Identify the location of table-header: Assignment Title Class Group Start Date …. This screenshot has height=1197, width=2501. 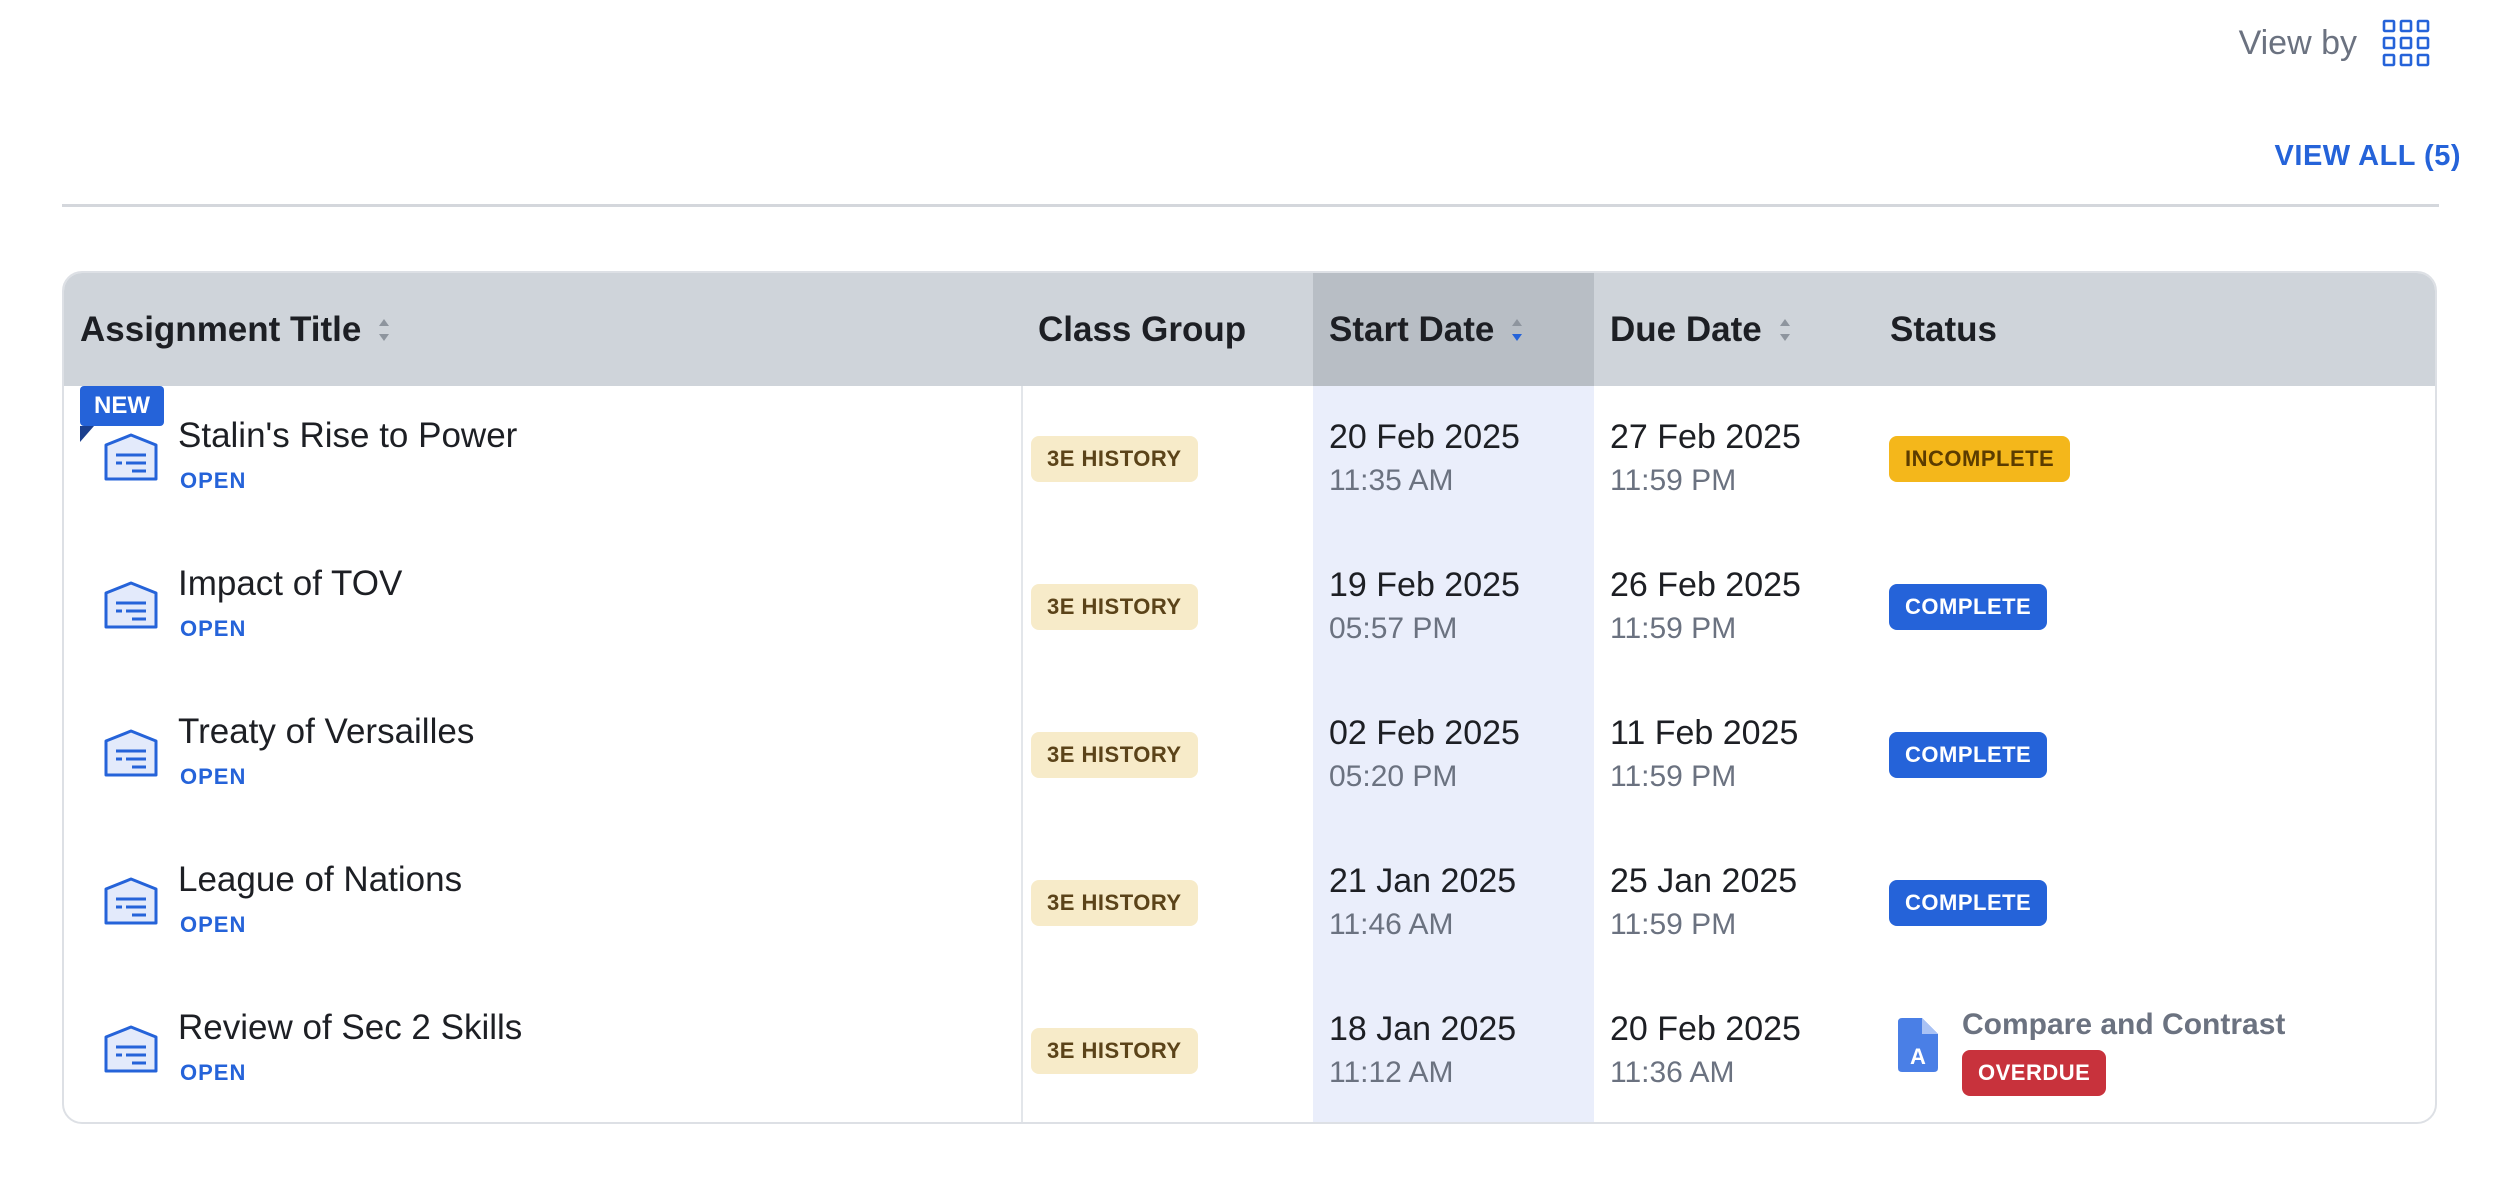
(1249, 329).